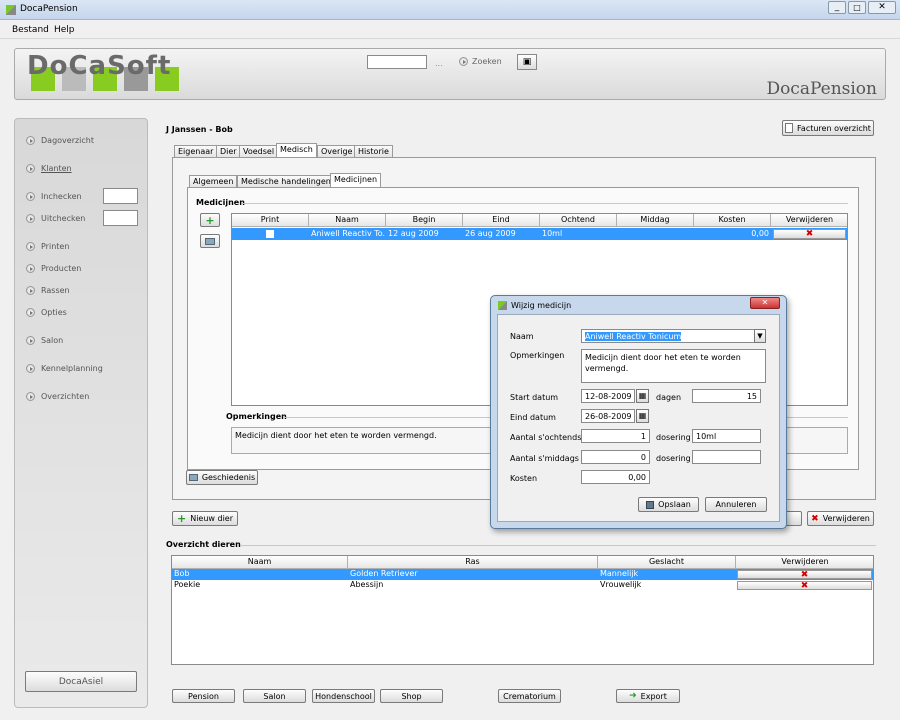  I want to click on maximize-button: □, so click(857, 7).